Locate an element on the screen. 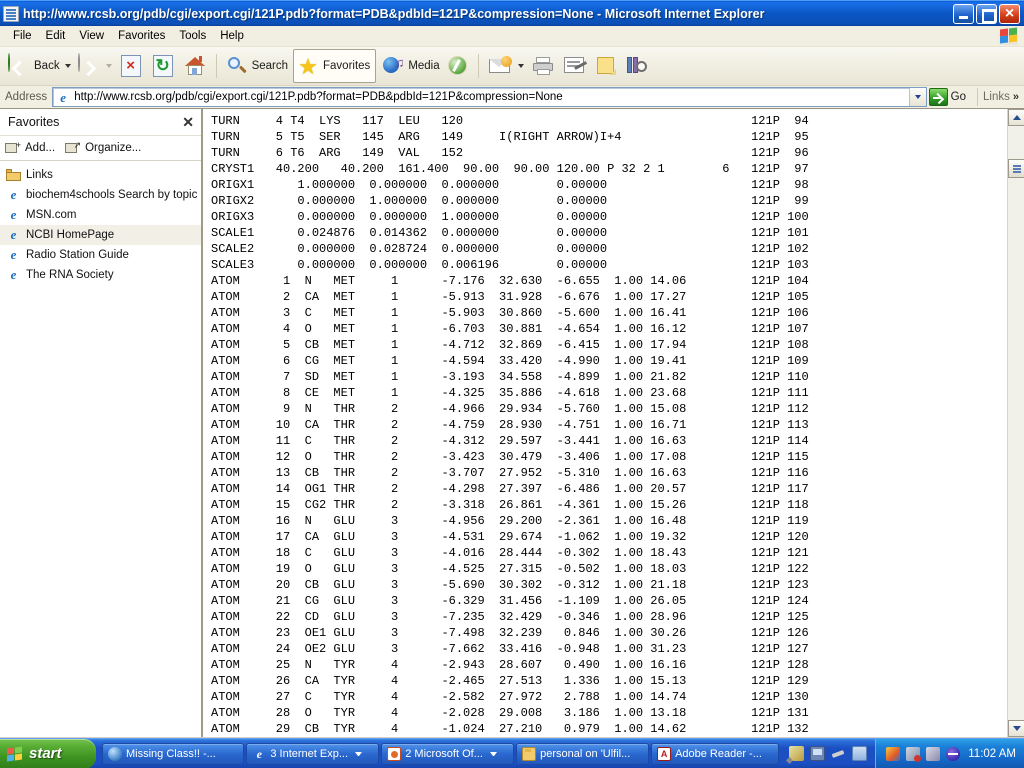  back-dropdown-icon is located at coordinates (67, 66).